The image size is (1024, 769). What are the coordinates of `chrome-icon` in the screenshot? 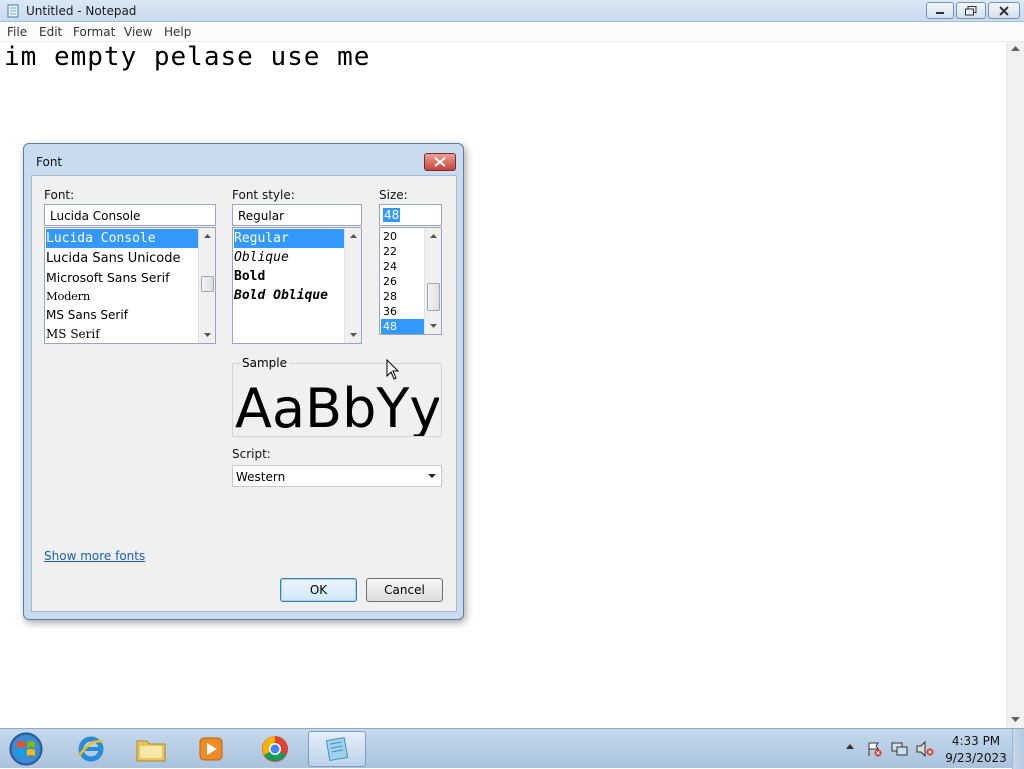 It's located at (275, 749).